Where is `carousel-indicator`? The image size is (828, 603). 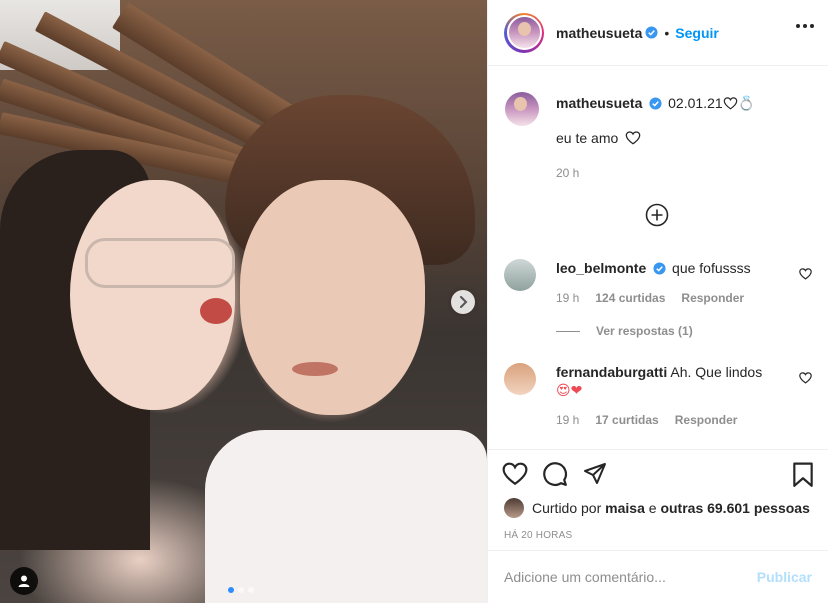 carousel-indicator is located at coordinates (241, 590).